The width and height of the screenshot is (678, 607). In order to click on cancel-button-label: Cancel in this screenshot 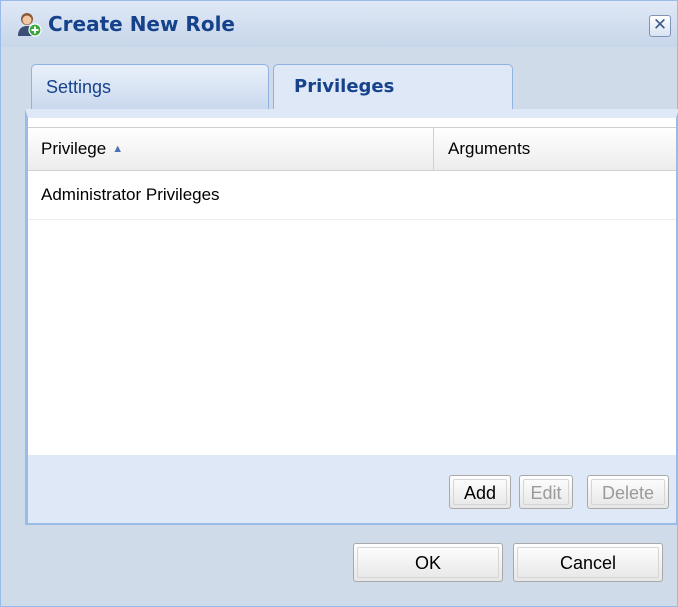, I will do `click(588, 562)`.